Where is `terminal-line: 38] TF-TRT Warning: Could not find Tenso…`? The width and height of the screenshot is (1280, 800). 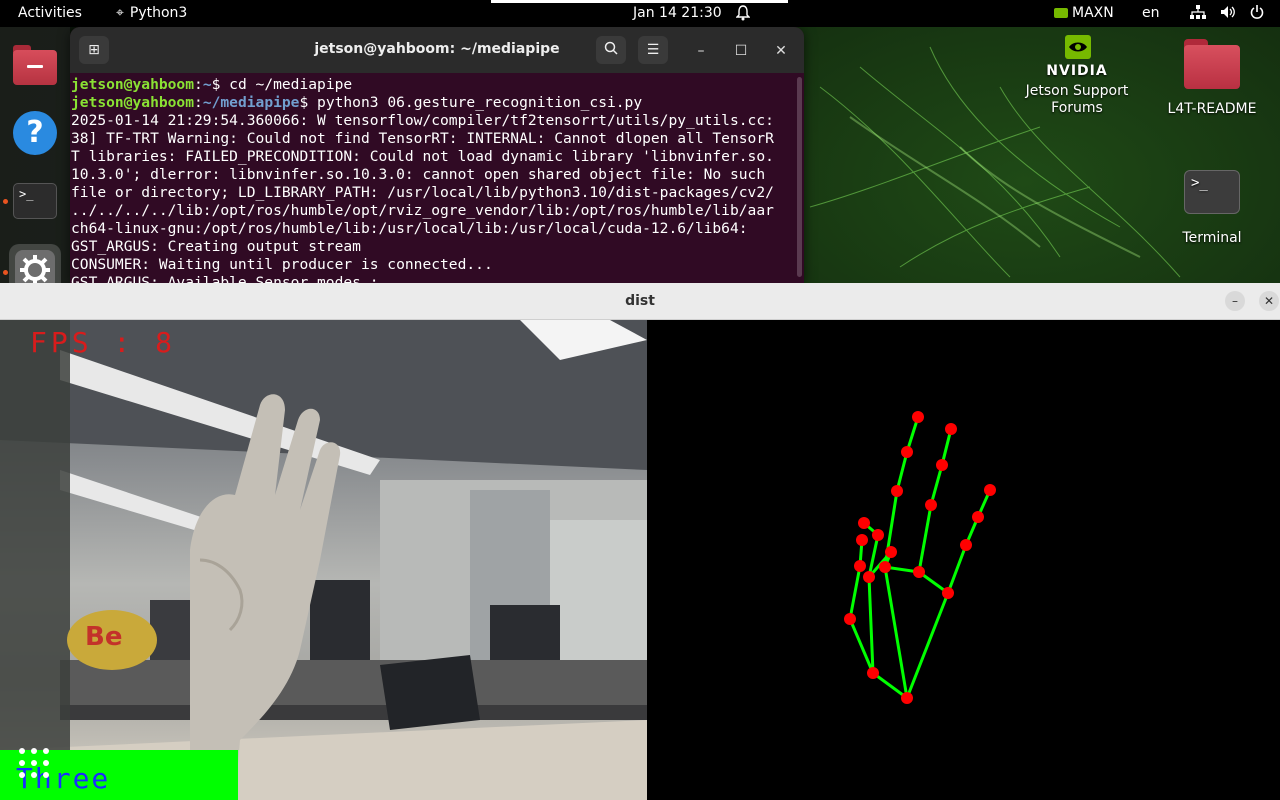
terminal-line: 38] TF-TRT Warning: Could not find Tenso… is located at coordinates (422, 138).